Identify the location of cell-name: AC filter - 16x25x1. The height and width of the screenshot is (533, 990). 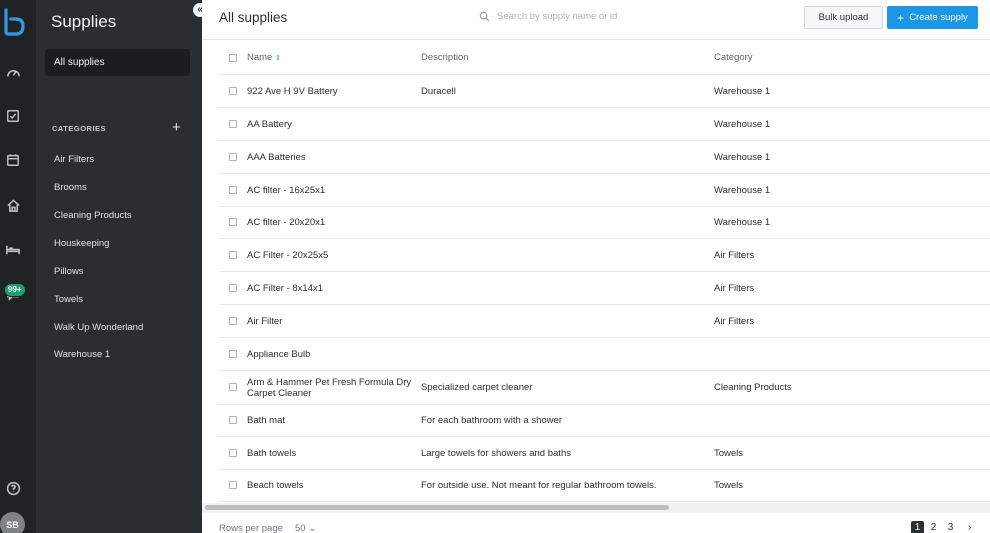
(332, 190).